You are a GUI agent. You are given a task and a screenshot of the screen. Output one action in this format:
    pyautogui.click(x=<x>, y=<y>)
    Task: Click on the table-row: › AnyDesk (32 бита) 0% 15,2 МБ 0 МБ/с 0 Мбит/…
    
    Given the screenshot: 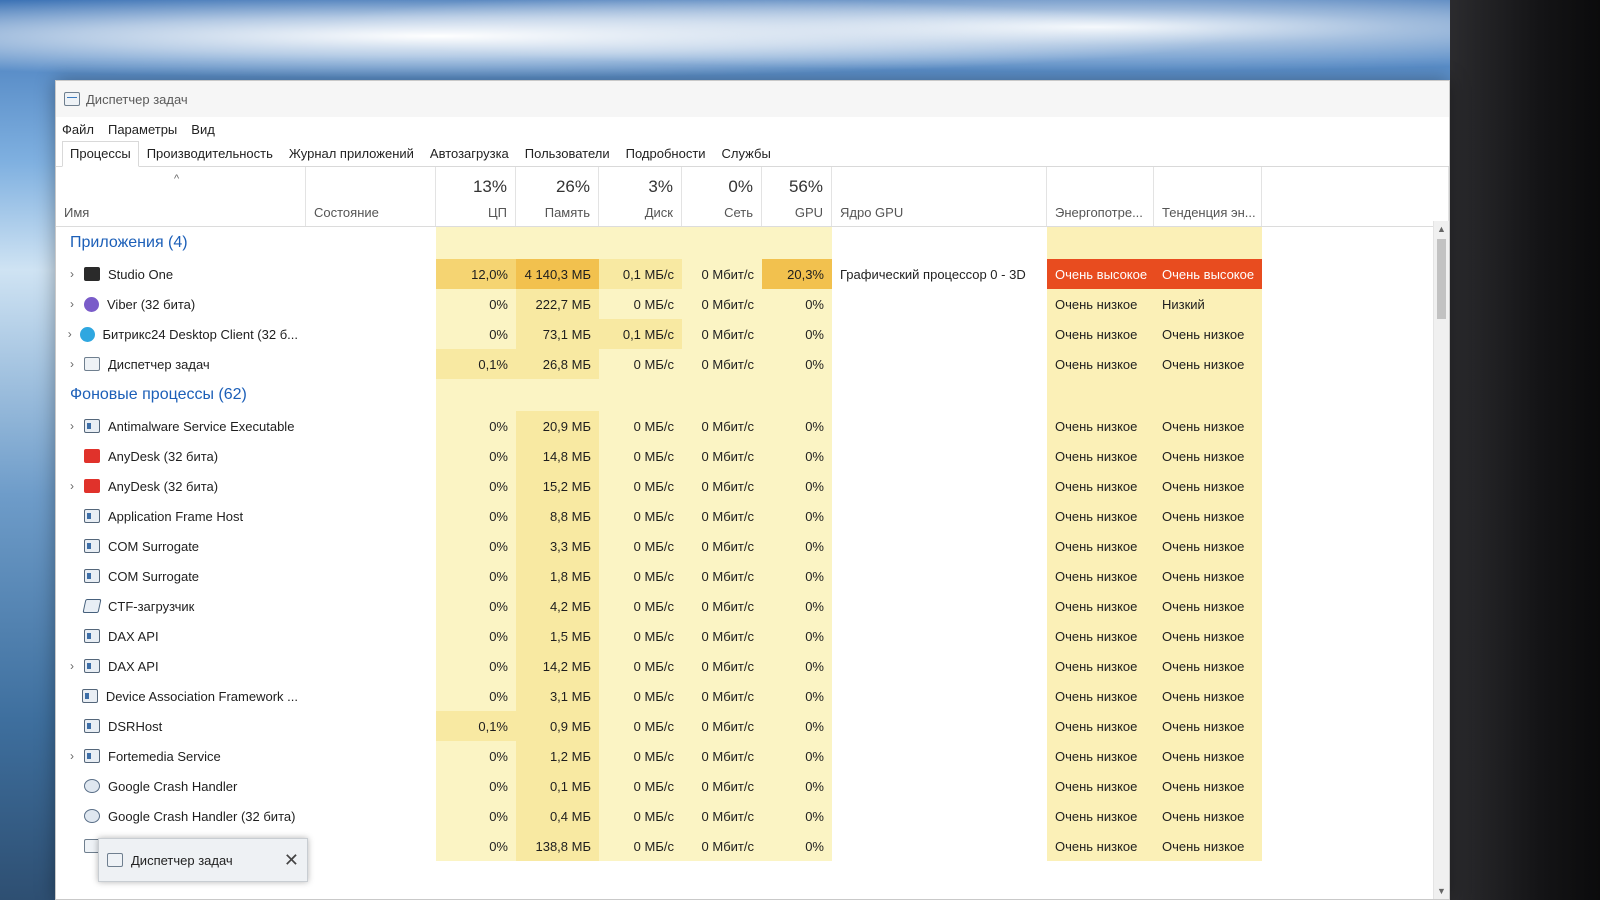 What is the action you would take?
    pyautogui.click(x=752, y=486)
    